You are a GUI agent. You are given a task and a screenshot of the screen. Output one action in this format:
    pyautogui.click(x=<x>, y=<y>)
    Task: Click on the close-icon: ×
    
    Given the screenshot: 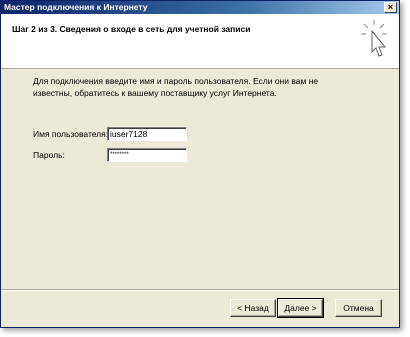 What is the action you would take?
    pyautogui.click(x=390, y=7)
    